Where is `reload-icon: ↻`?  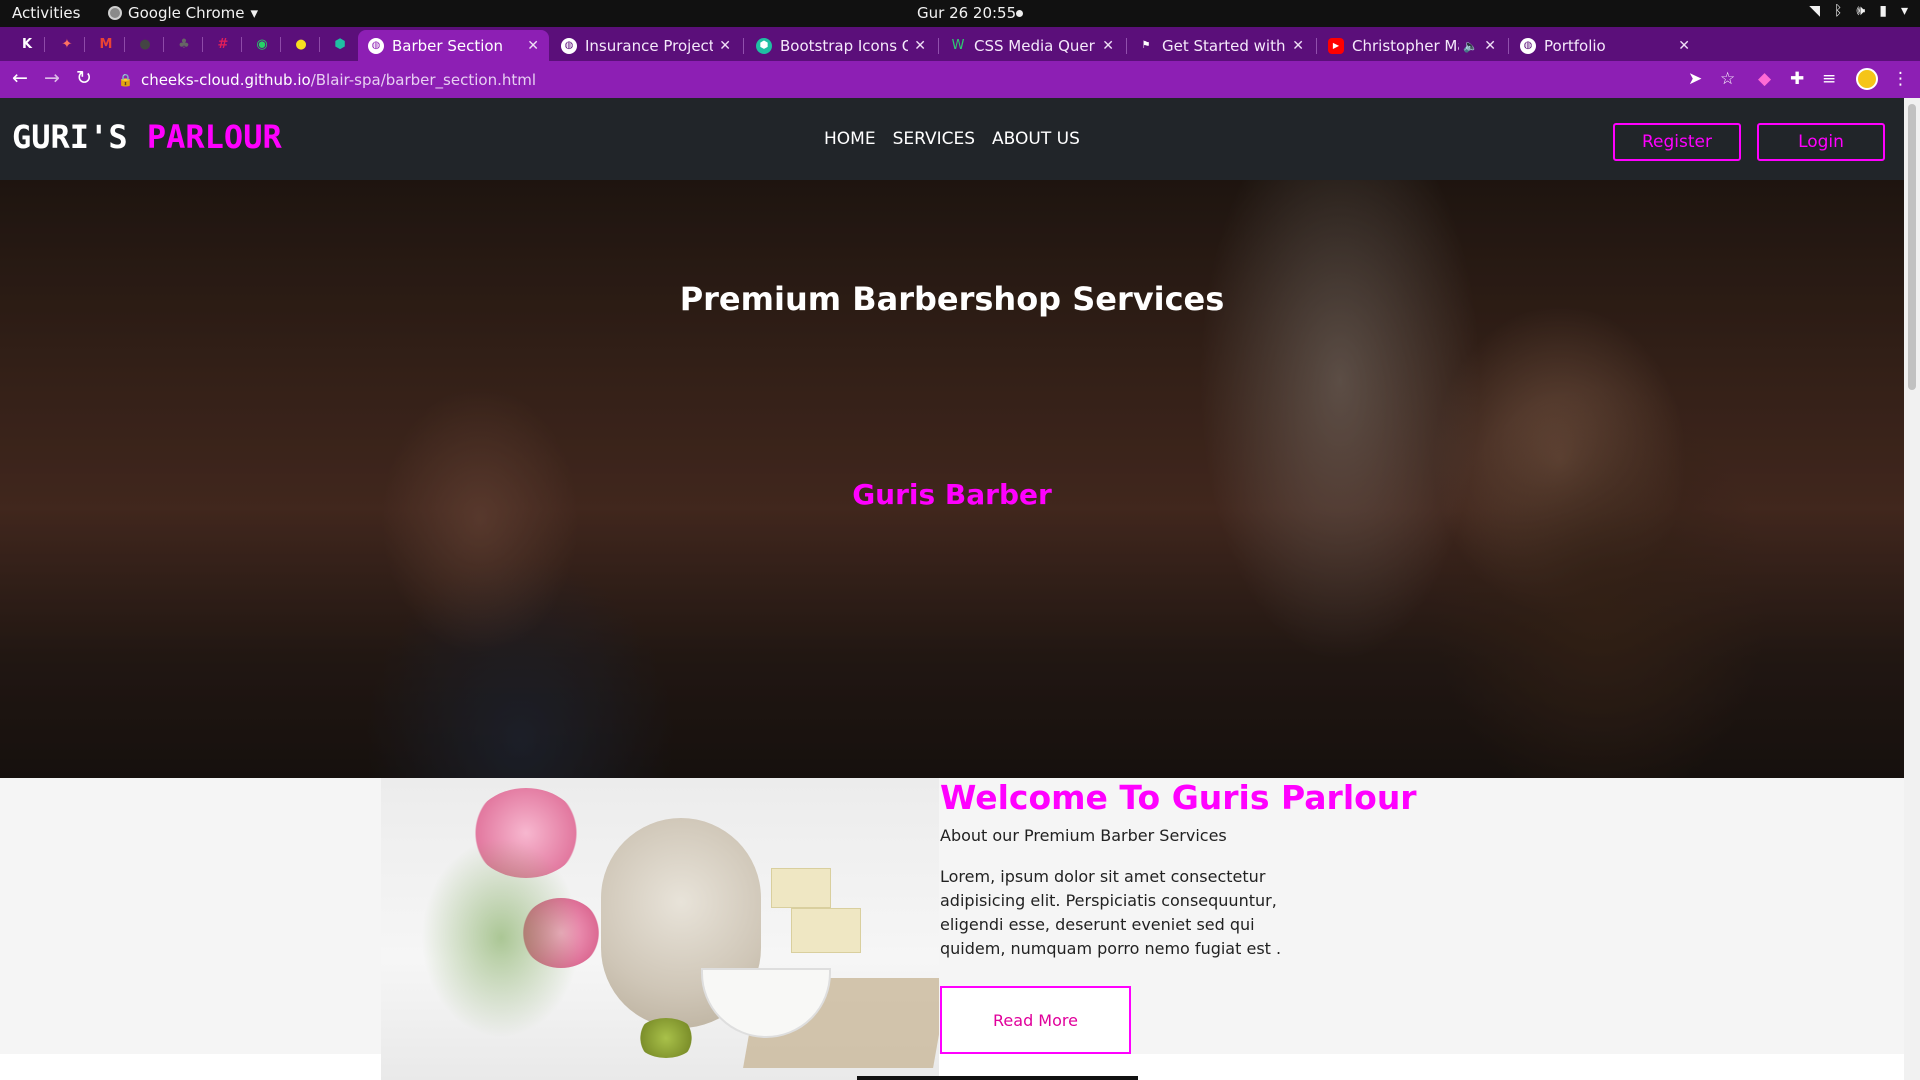
reload-icon: ↻ is located at coordinates (84, 78).